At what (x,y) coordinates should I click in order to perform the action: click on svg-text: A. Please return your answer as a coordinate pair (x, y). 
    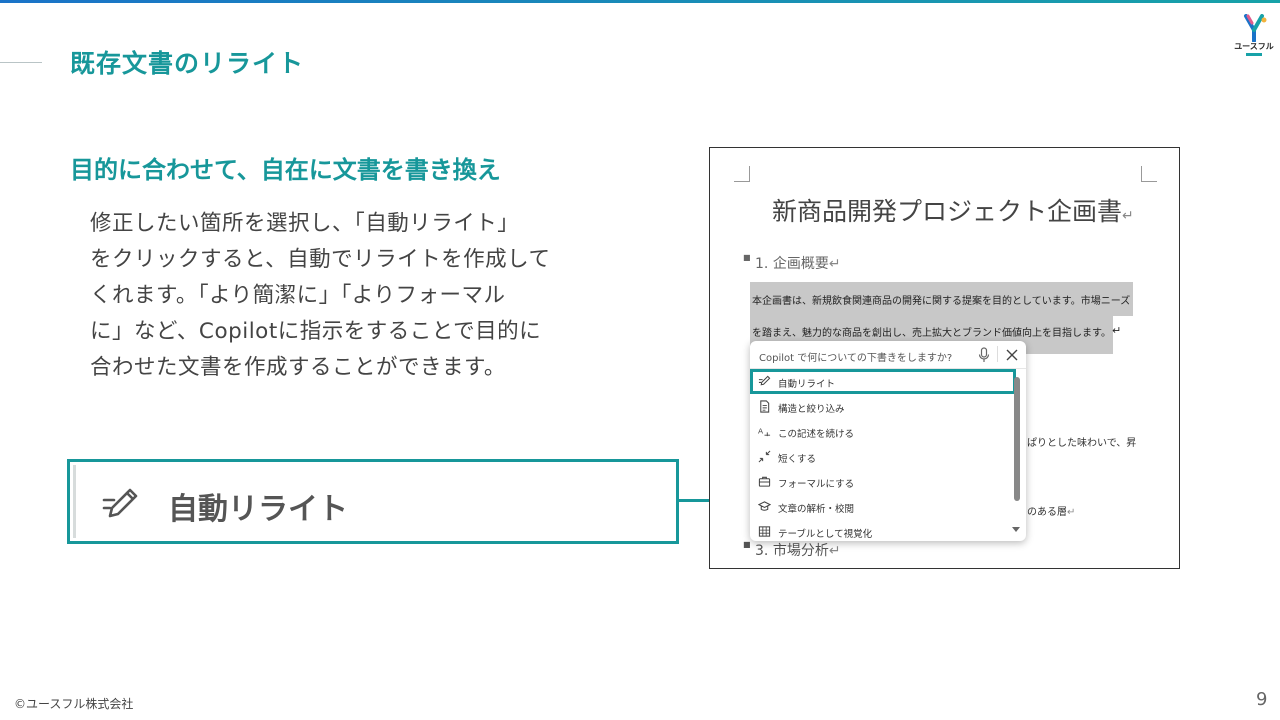
    Looking at the image, I should click on (760, 430).